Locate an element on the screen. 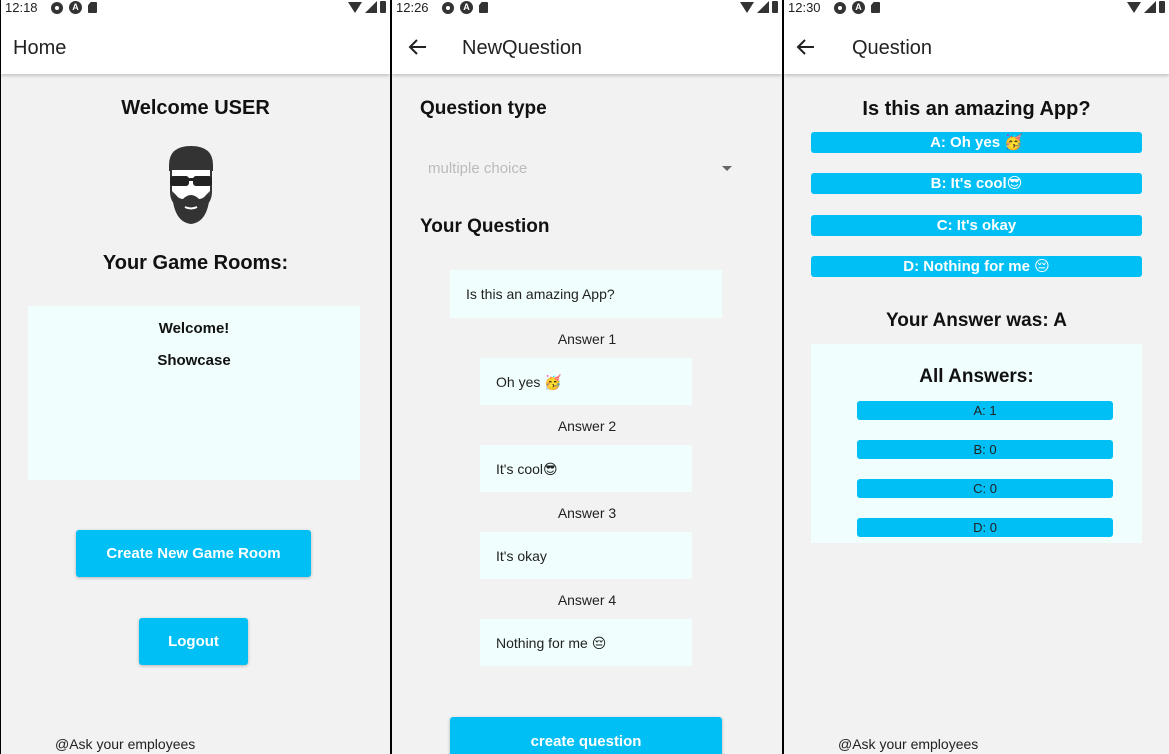 This screenshot has height=754, width=1169. answer-option-button: D: Nothing for me 😔 is located at coordinates (976, 266).